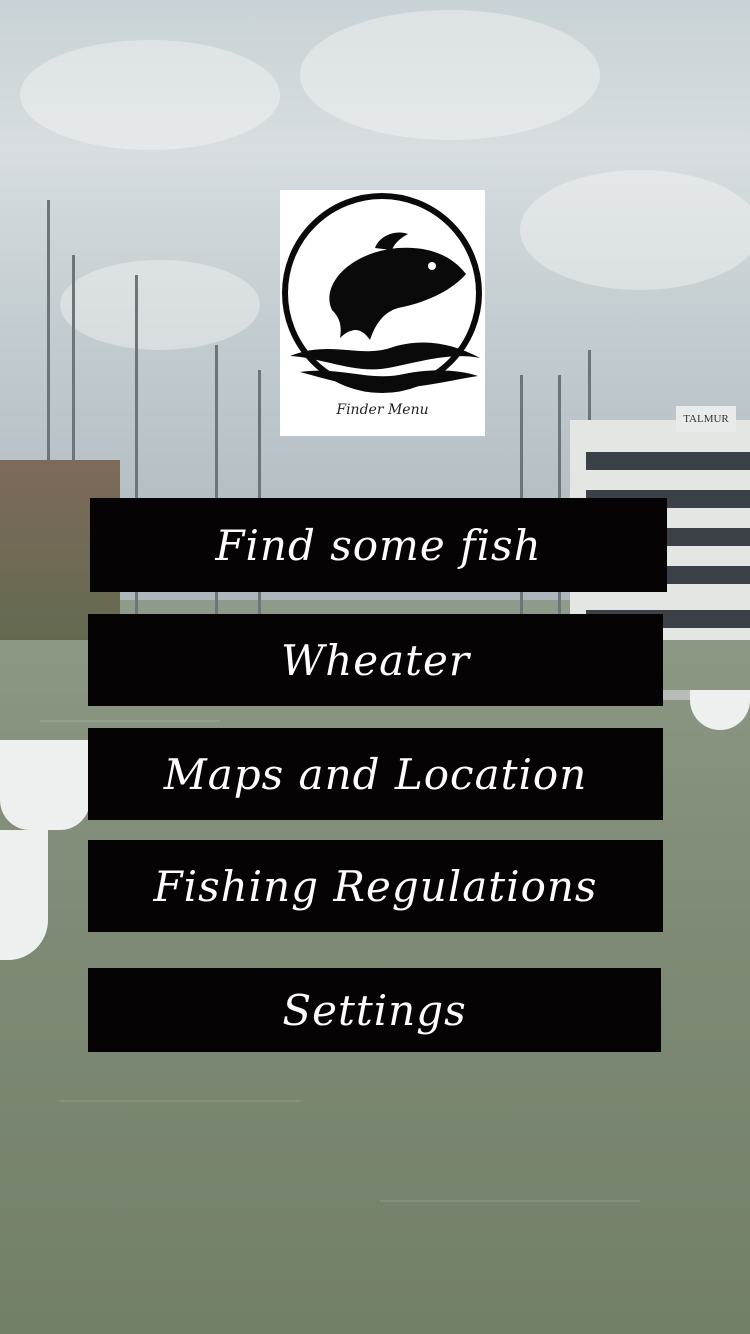  I want to click on fishing-regulations-button: Fishing Regulations, so click(375, 886).